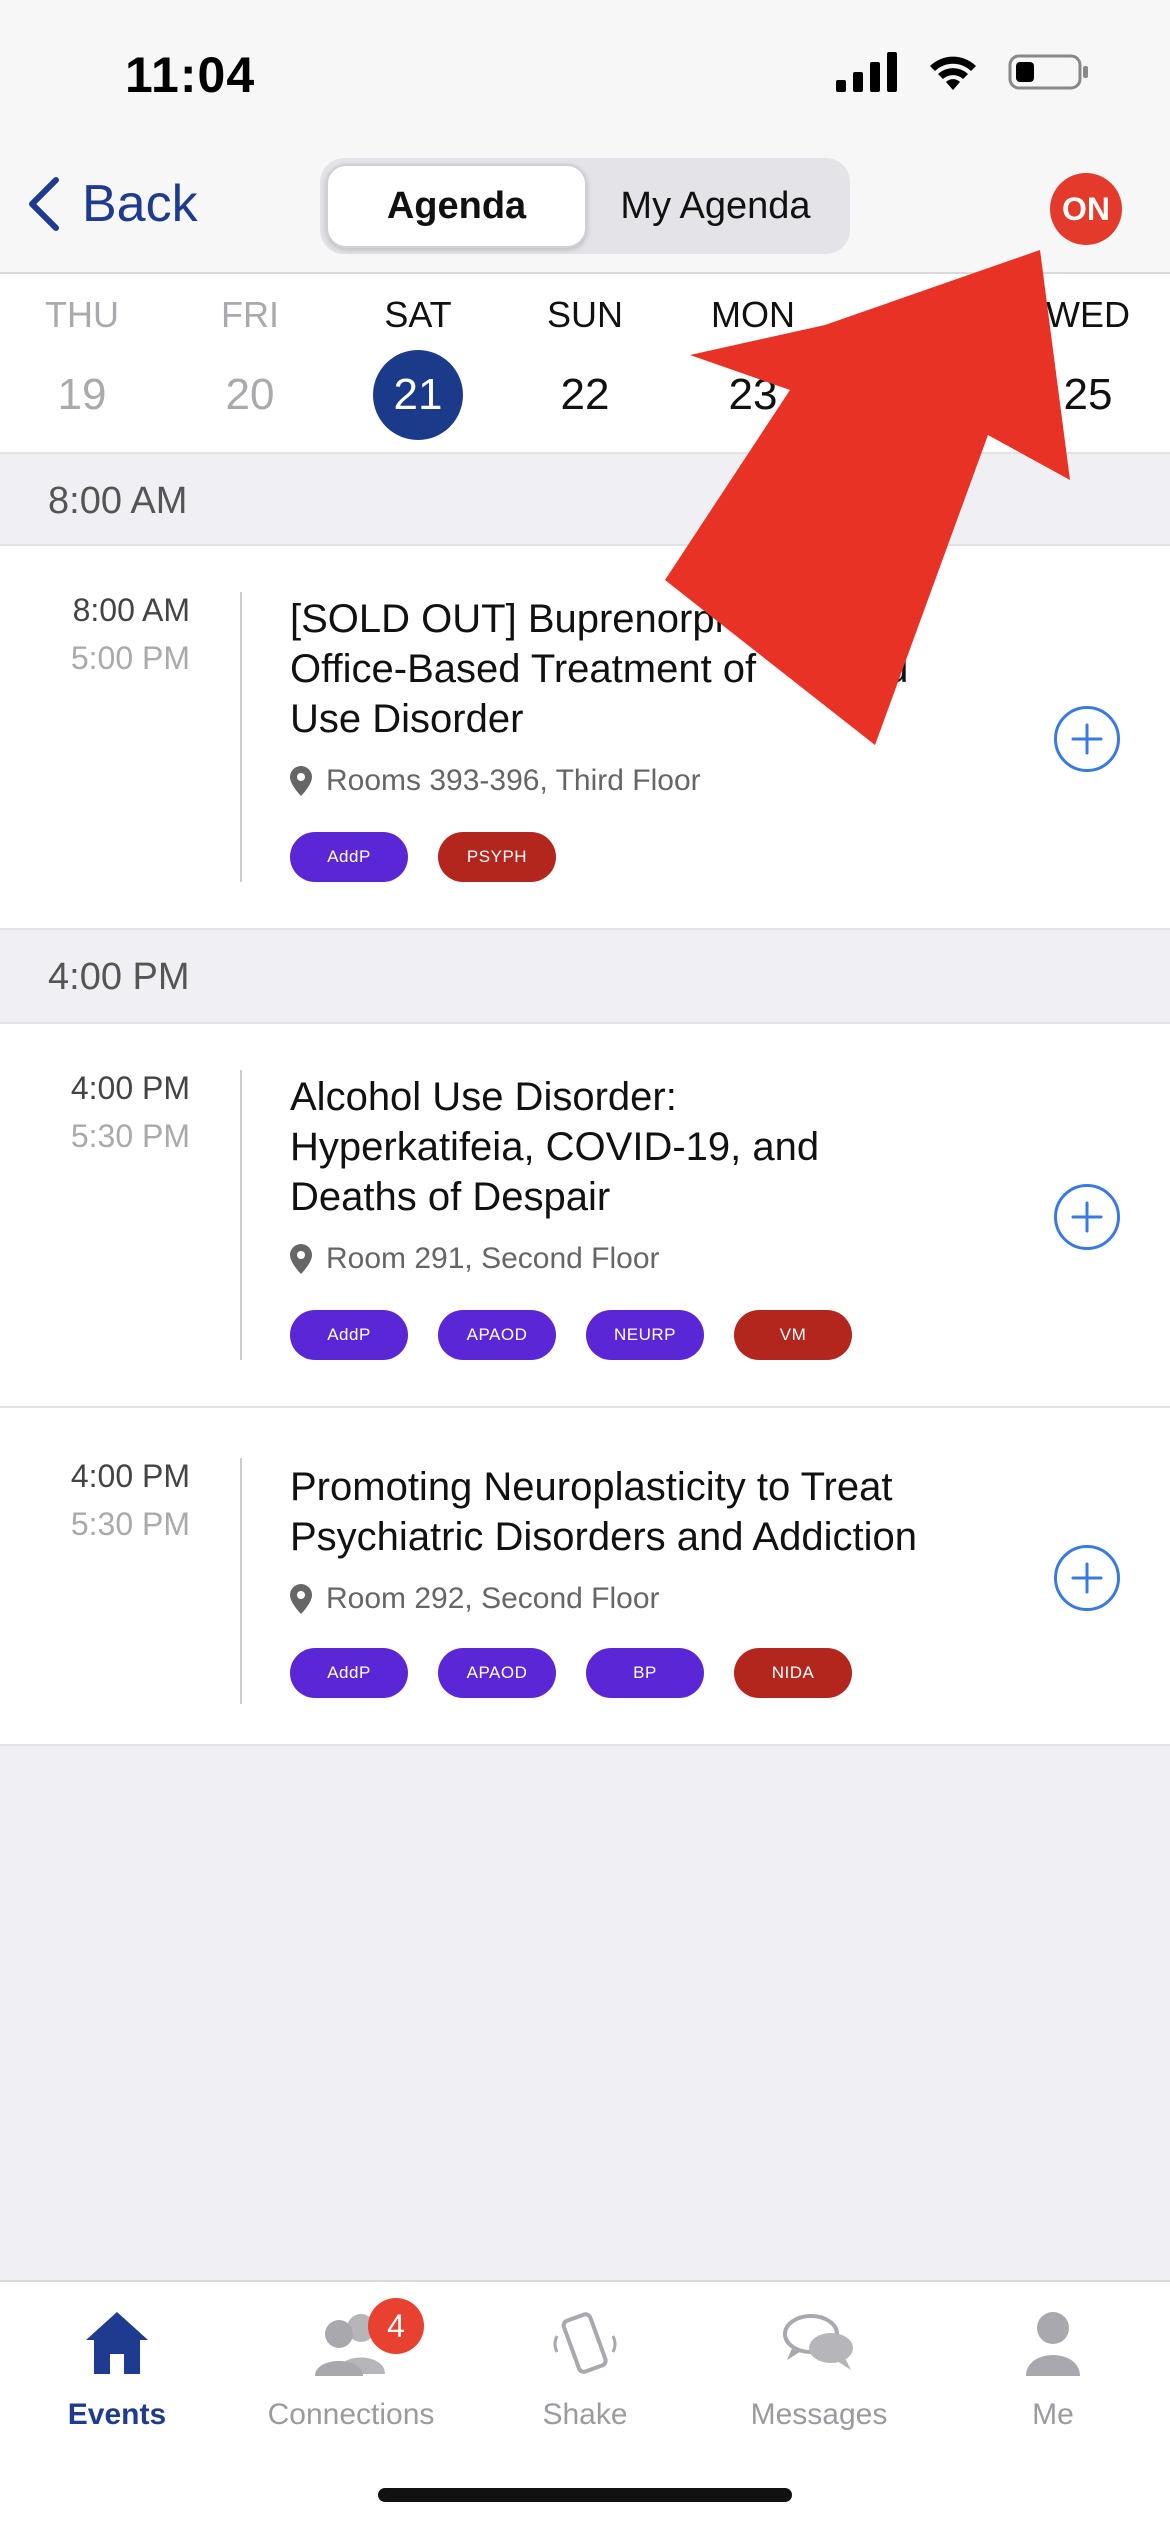 The width and height of the screenshot is (1170, 2532). What do you see at coordinates (645, 1673) in the screenshot?
I see `tag-badge: BP` at bounding box center [645, 1673].